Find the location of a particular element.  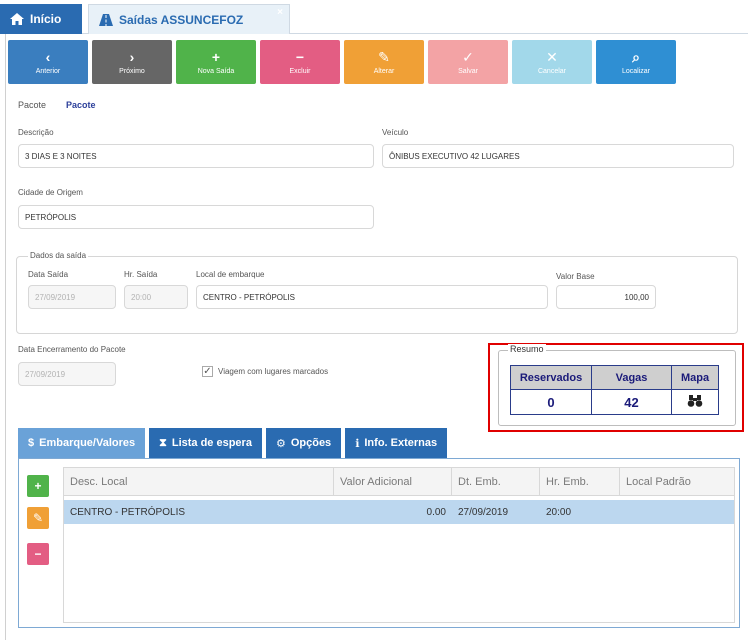

viagem-label: Viagem com lugares marcados is located at coordinates (273, 371).